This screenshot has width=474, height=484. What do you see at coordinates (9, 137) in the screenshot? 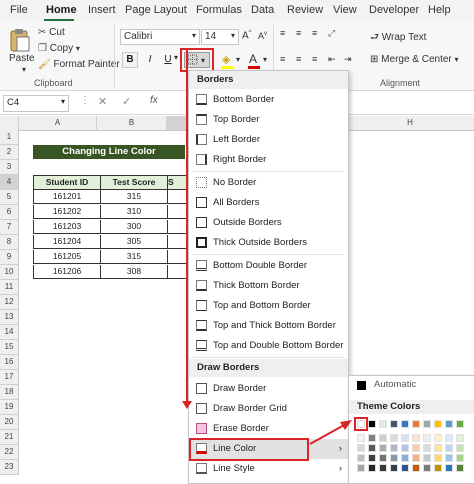
I see `row-header-1: 1` at bounding box center [9, 137].